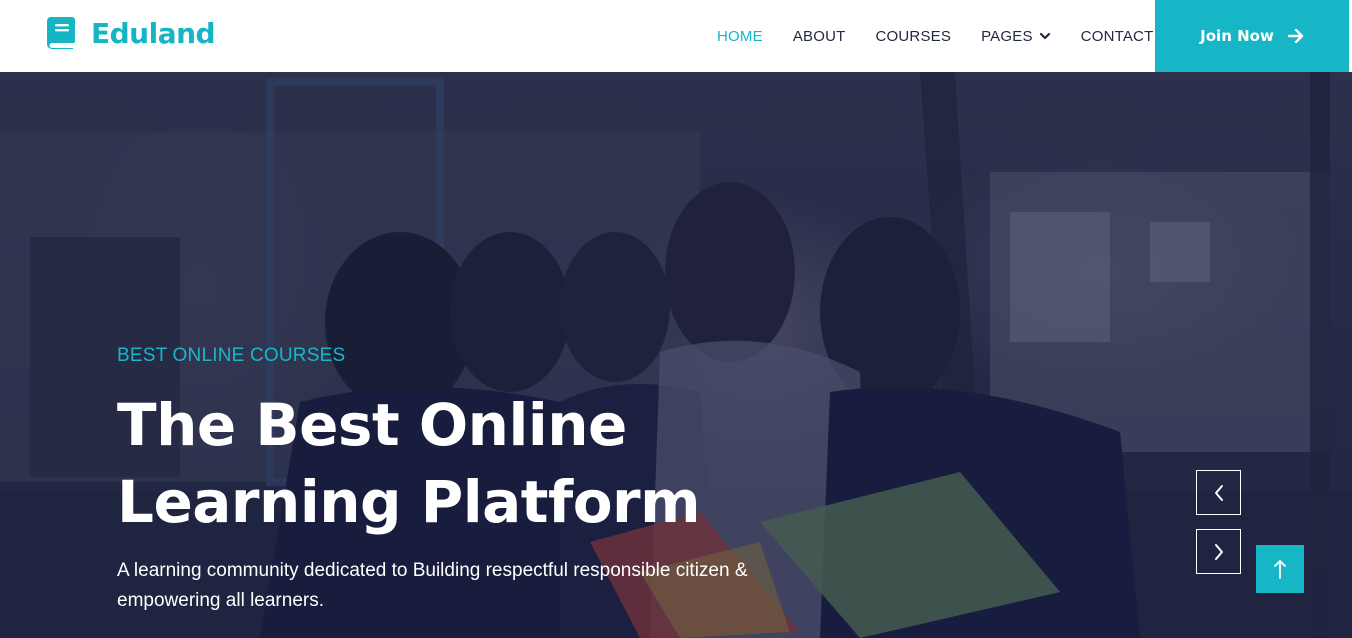 The width and height of the screenshot is (1352, 638). I want to click on slider-prev-button, so click(1218, 492).